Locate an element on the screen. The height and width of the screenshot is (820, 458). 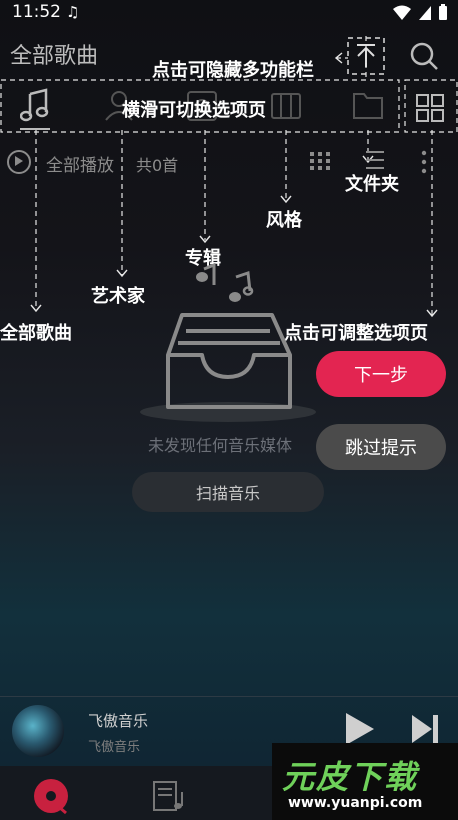
tip-hide-toolbar: 点击可隐藏多功能栏 is located at coordinates (233, 70).